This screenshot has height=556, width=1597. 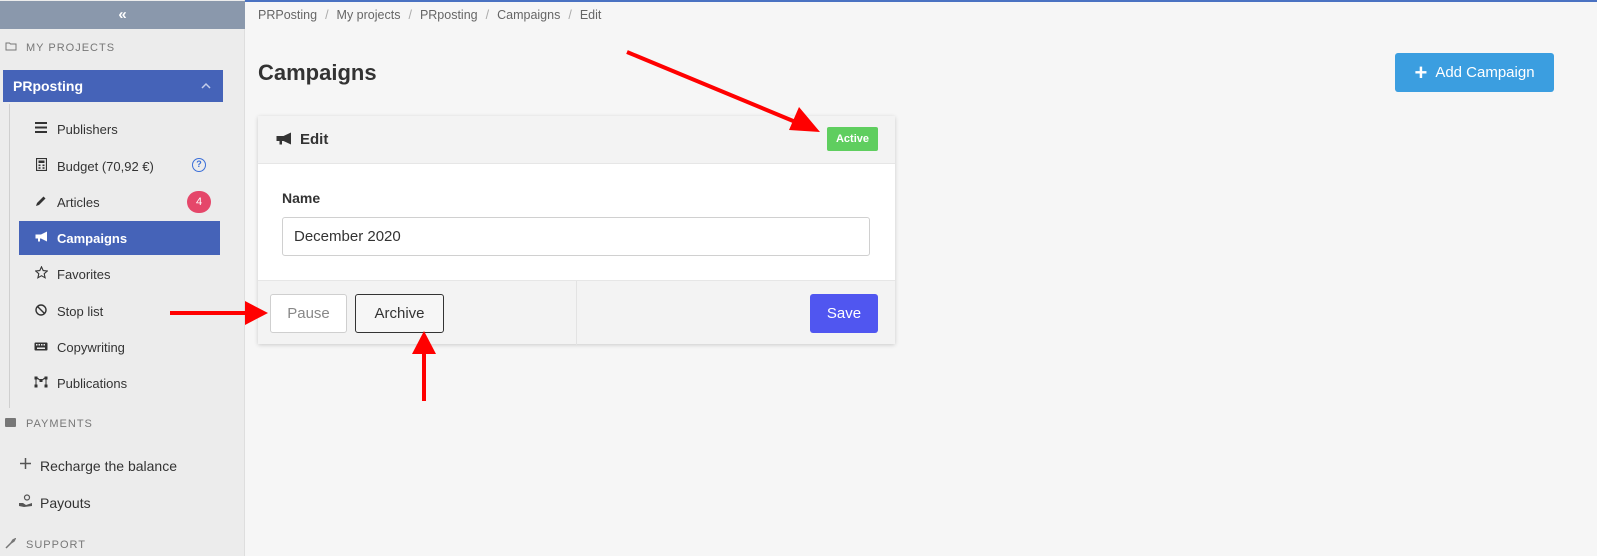 I want to click on list-icon, so click(x=41, y=129).